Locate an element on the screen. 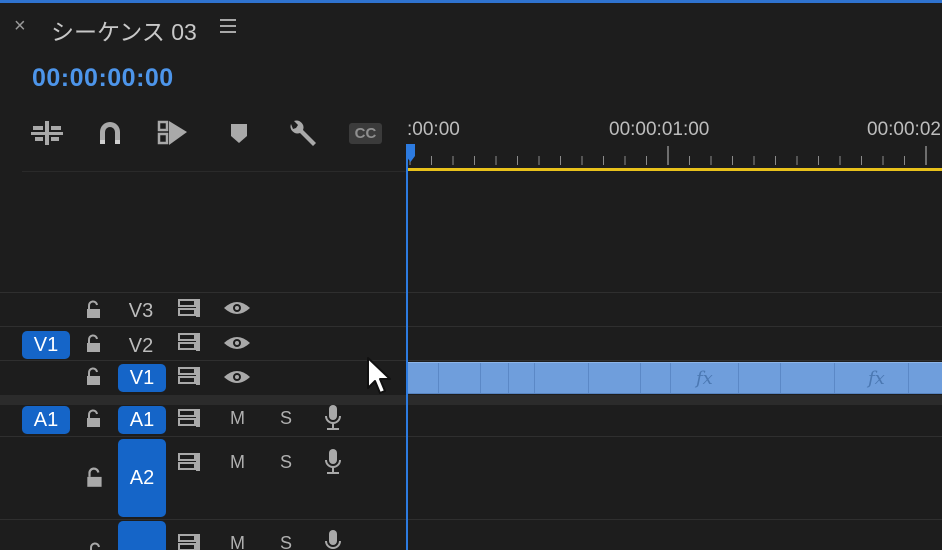 The image size is (942, 550). playhead-line is located at coordinates (407, 349).